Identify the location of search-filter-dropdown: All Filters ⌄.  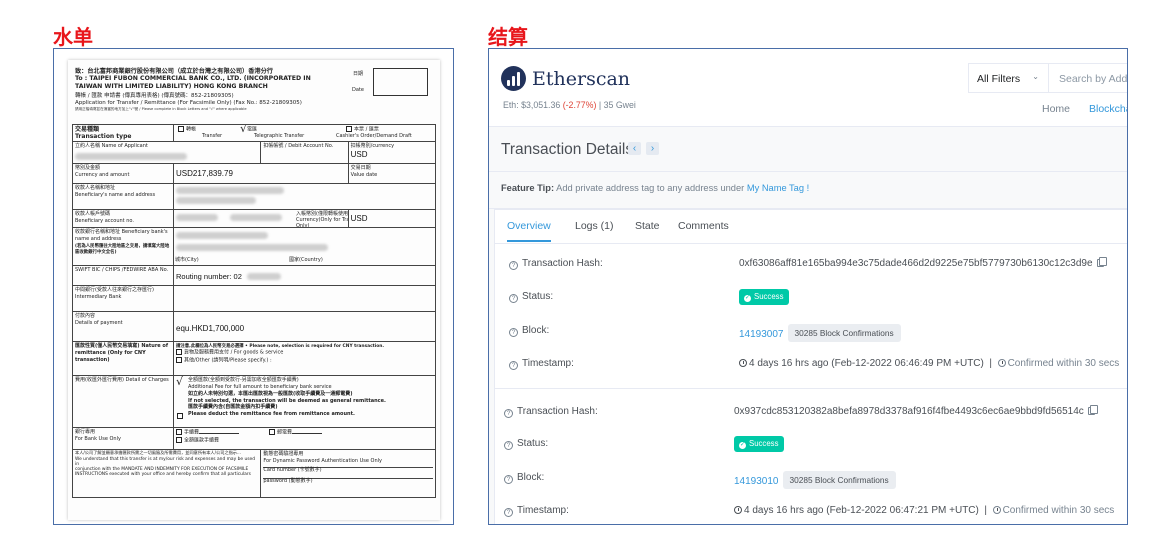
(1008, 78).